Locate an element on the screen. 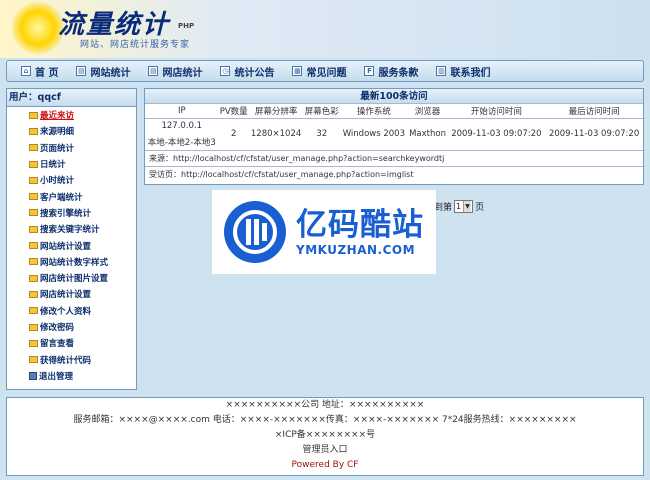 The width and height of the screenshot is (650, 480). sidebar-item-logout: 退出管理 is located at coordinates (71, 376).